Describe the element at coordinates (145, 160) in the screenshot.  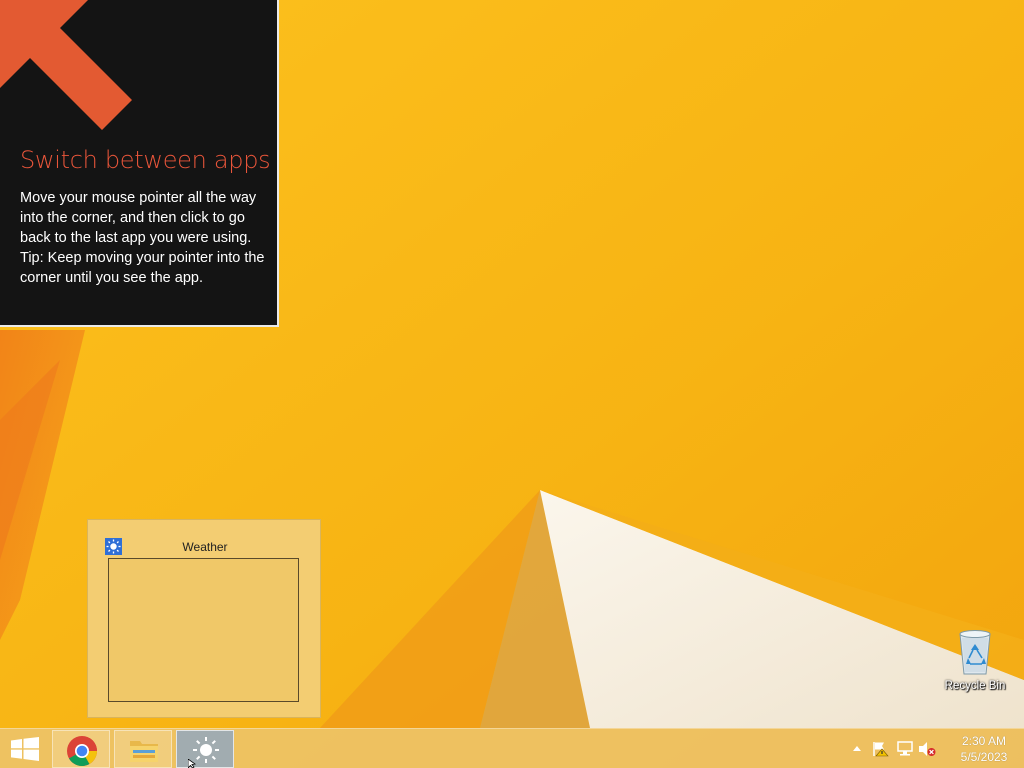
I see `tip-title: Switch between apps` at that location.